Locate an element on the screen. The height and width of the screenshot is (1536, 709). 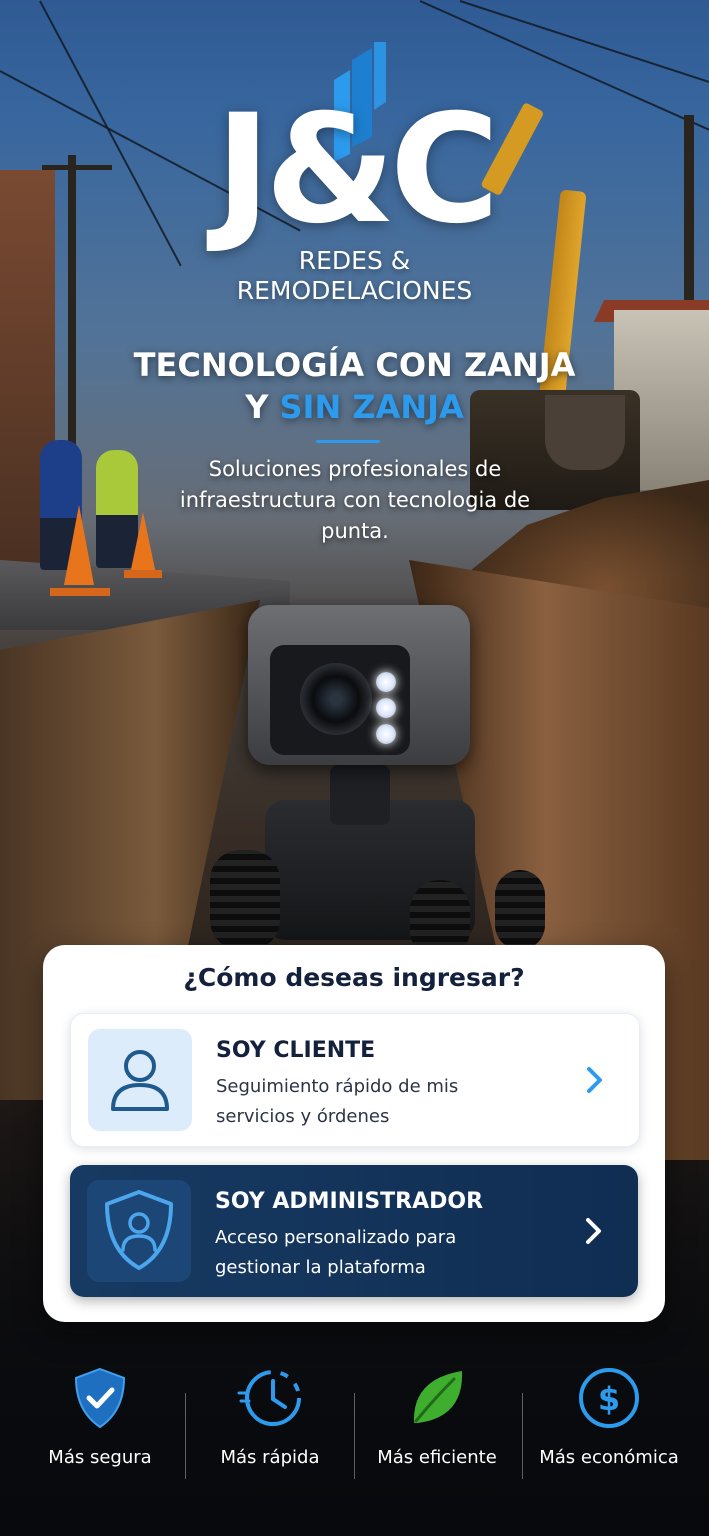
logo-text: J&C is located at coordinates (357, 170).